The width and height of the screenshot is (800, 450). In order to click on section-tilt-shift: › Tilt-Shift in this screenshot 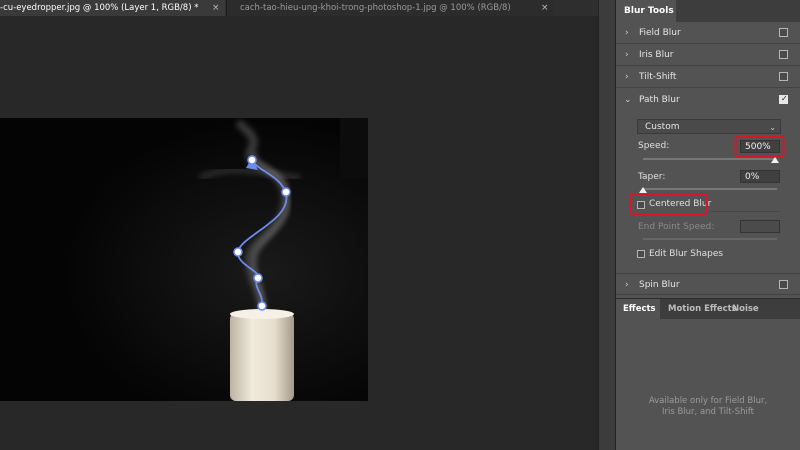, I will do `click(708, 77)`.